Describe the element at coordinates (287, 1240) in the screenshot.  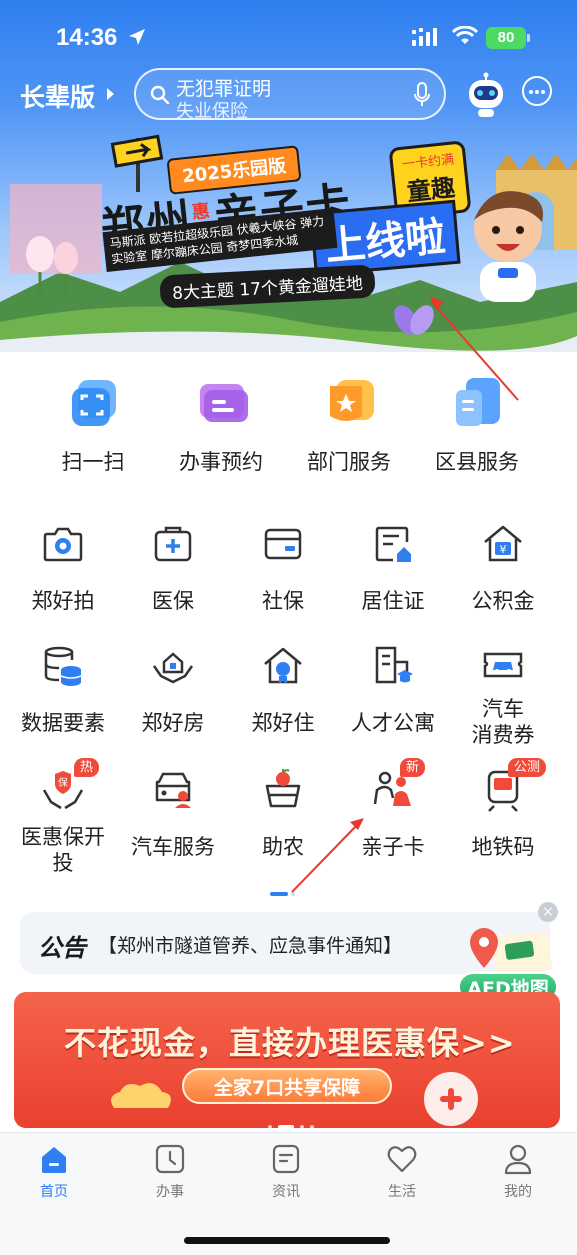
I see `home-indicator` at that location.